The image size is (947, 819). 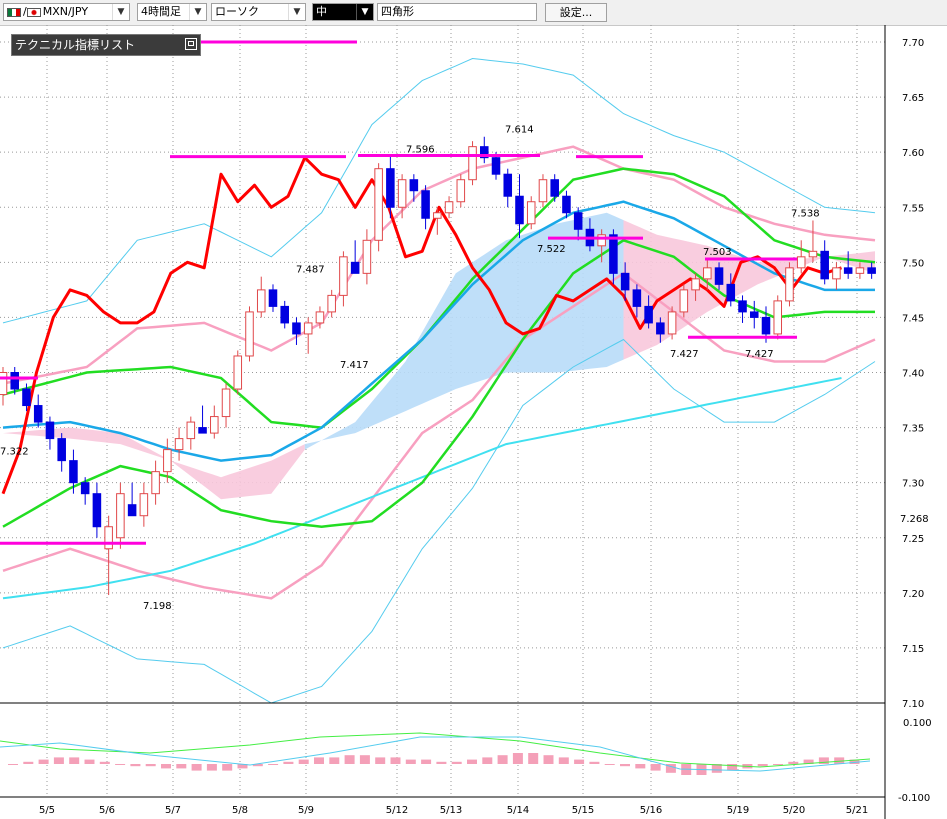 I want to click on oscillator-signal-line, so click(x=435, y=750).